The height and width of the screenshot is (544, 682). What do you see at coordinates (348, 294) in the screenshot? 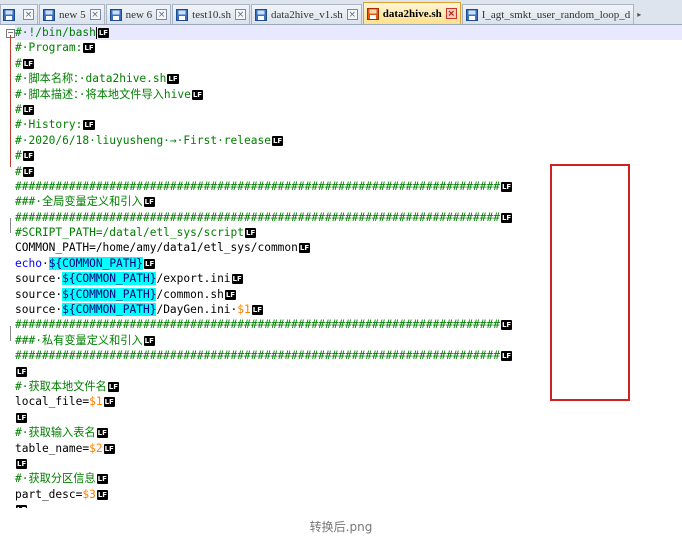
I see `code-line: source·${COMMON_PATH}/common.sh LF` at bounding box center [348, 294].